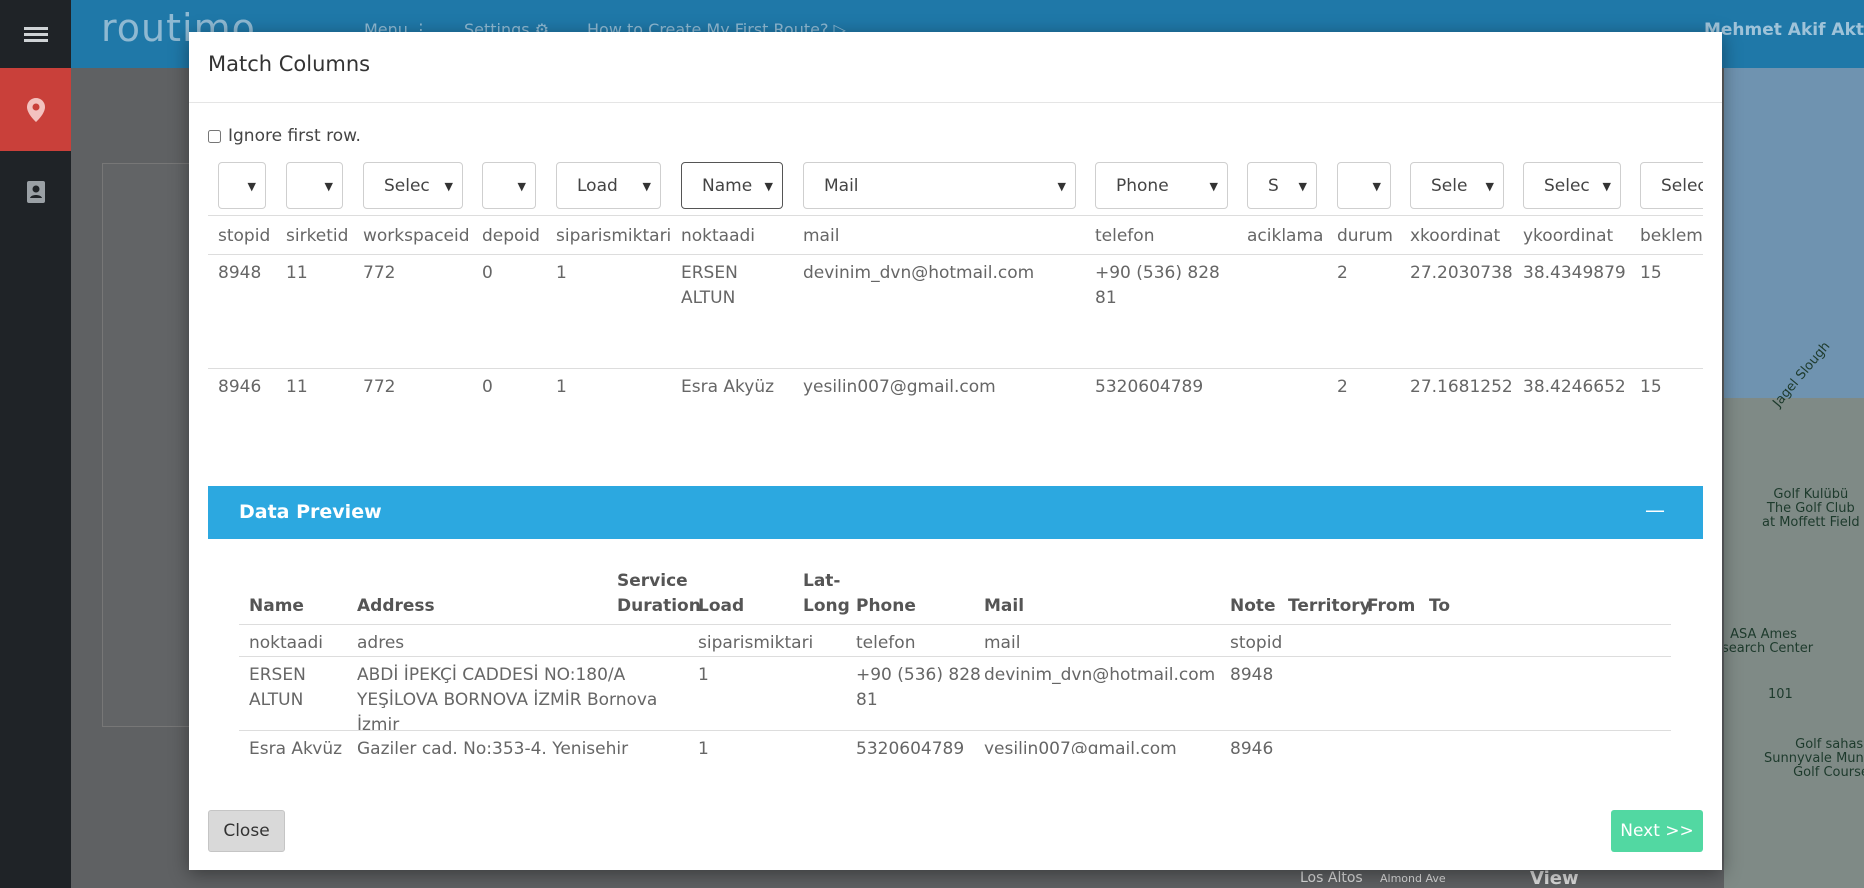 Image resolution: width=1864 pixels, height=888 pixels. Describe the element at coordinates (1157, 285) in the screenshot. I see `table-cell: +90 (536) 828 81` at that location.